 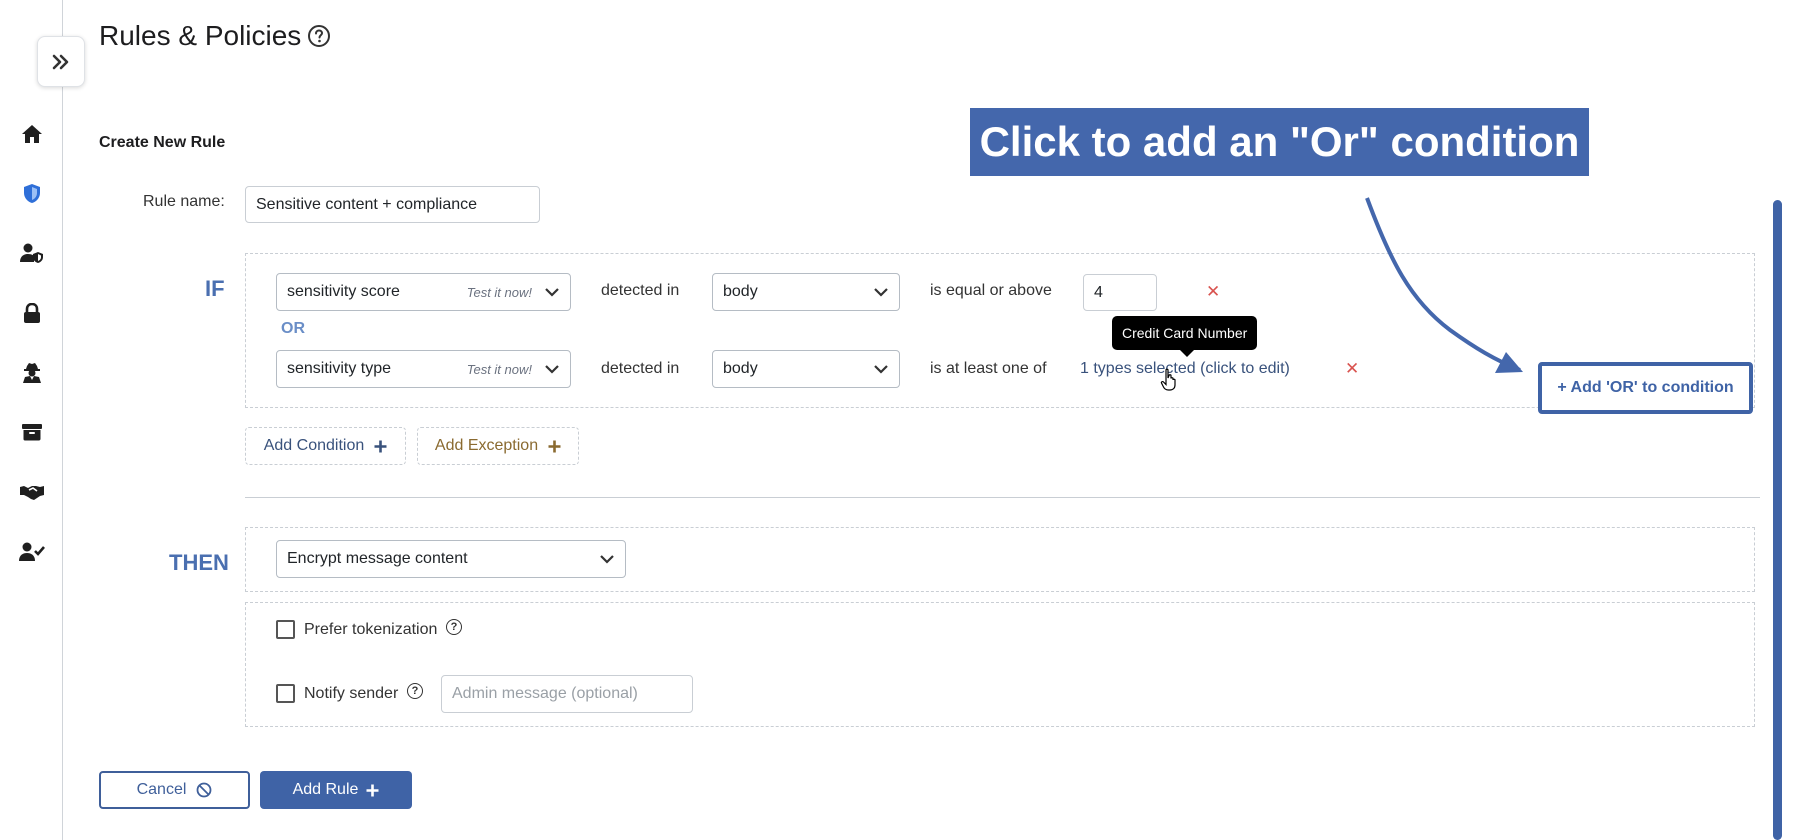 What do you see at coordinates (486, 445) in the screenshot?
I see `add-exception-label: Add Exception` at bounding box center [486, 445].